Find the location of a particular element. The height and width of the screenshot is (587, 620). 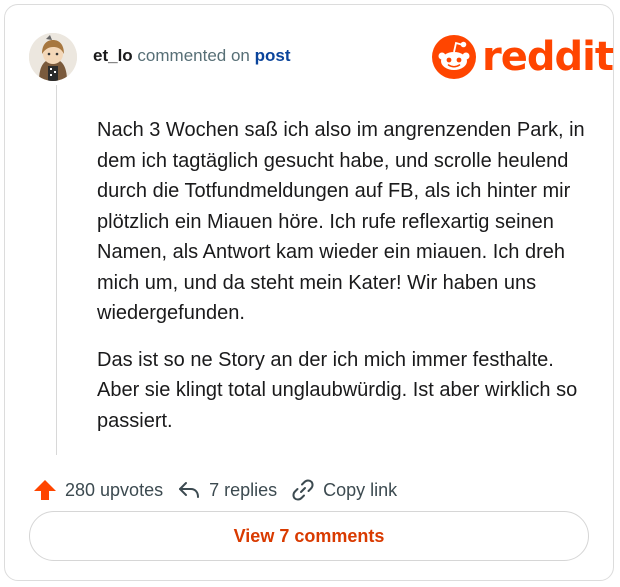

replies-button: 7 replies is located at coordinates (227, 490).